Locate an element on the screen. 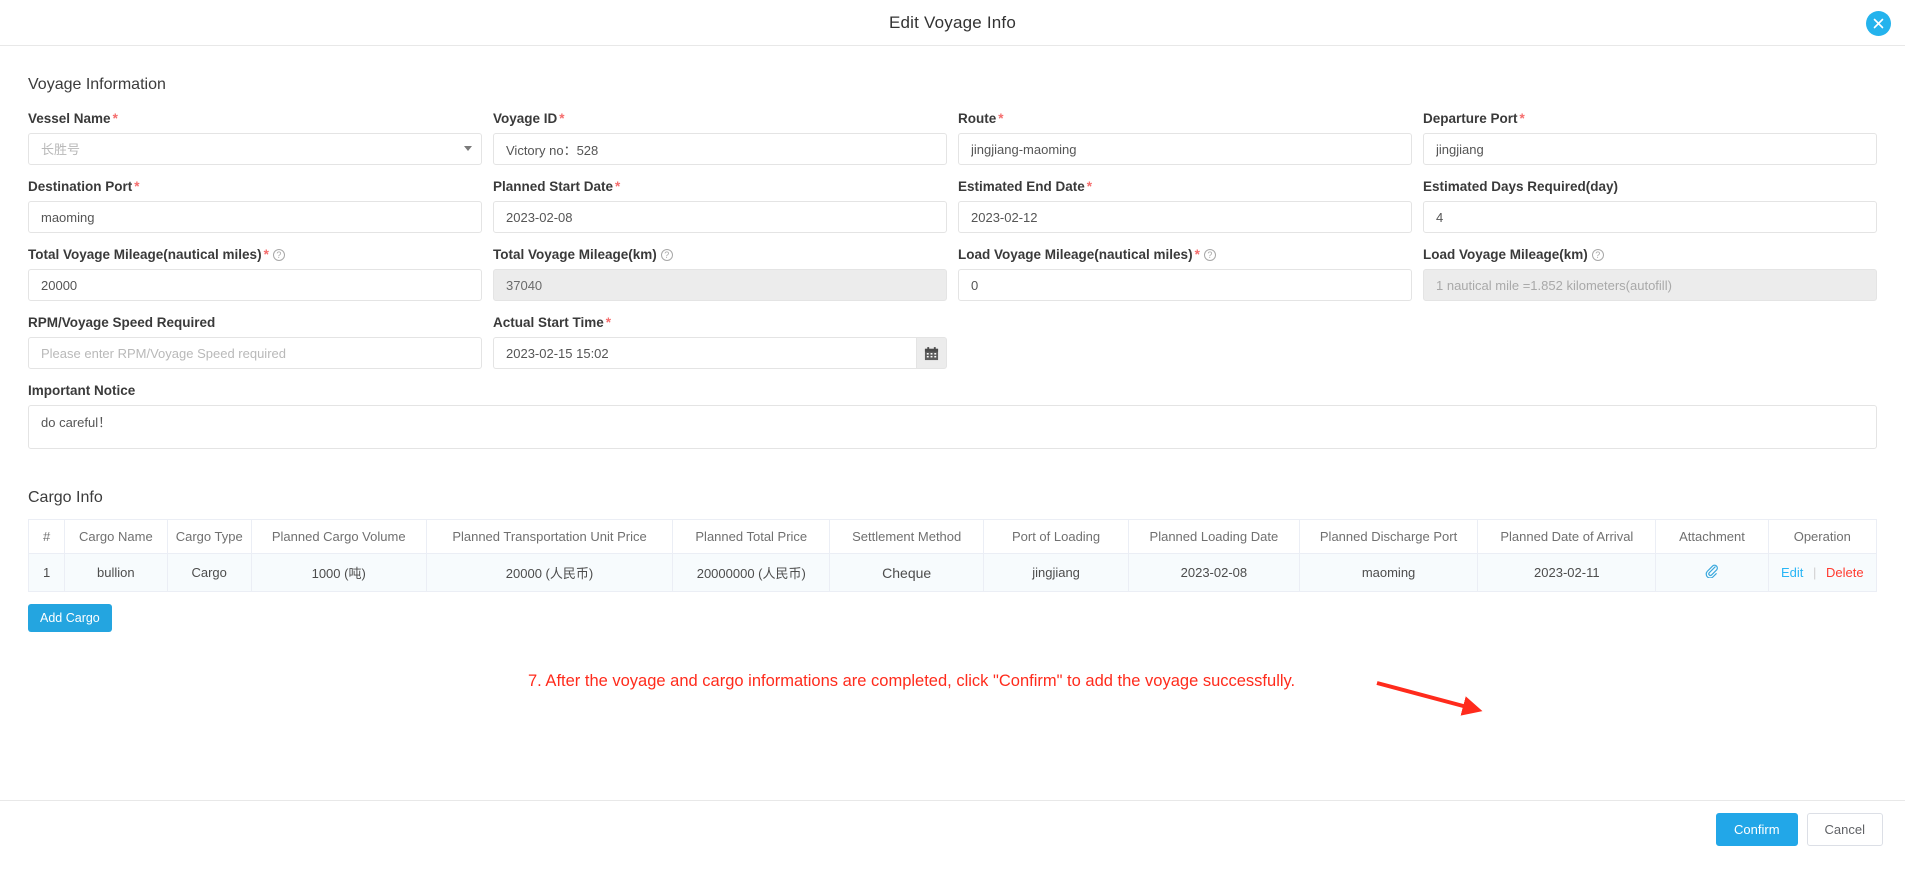 This screenshot has height=877, width=1905. cell-loading-date: 2023-02-08 is located at coordinates (1213, 572).